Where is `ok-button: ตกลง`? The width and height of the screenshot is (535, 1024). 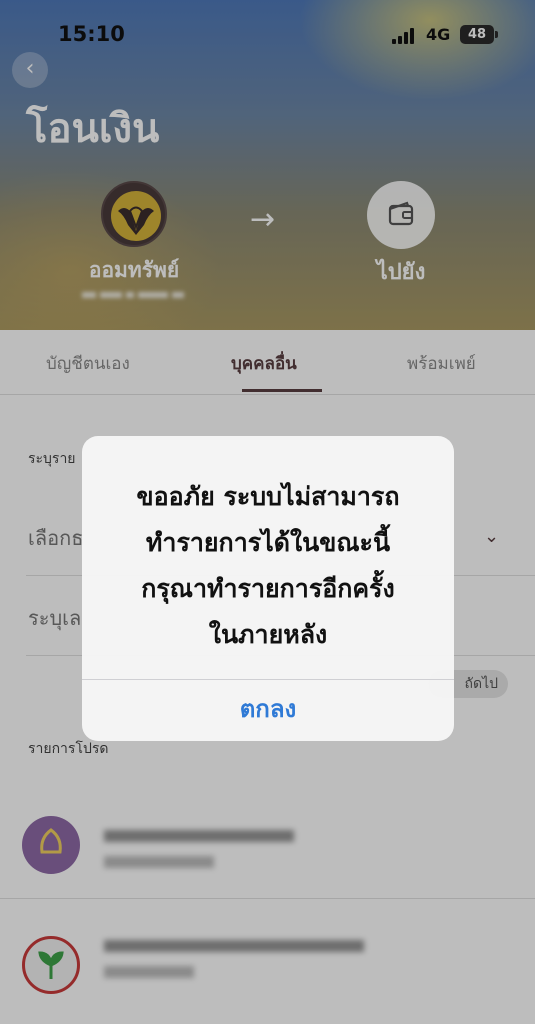 ok-button: ตกลง is located at coordinates (268, 710).